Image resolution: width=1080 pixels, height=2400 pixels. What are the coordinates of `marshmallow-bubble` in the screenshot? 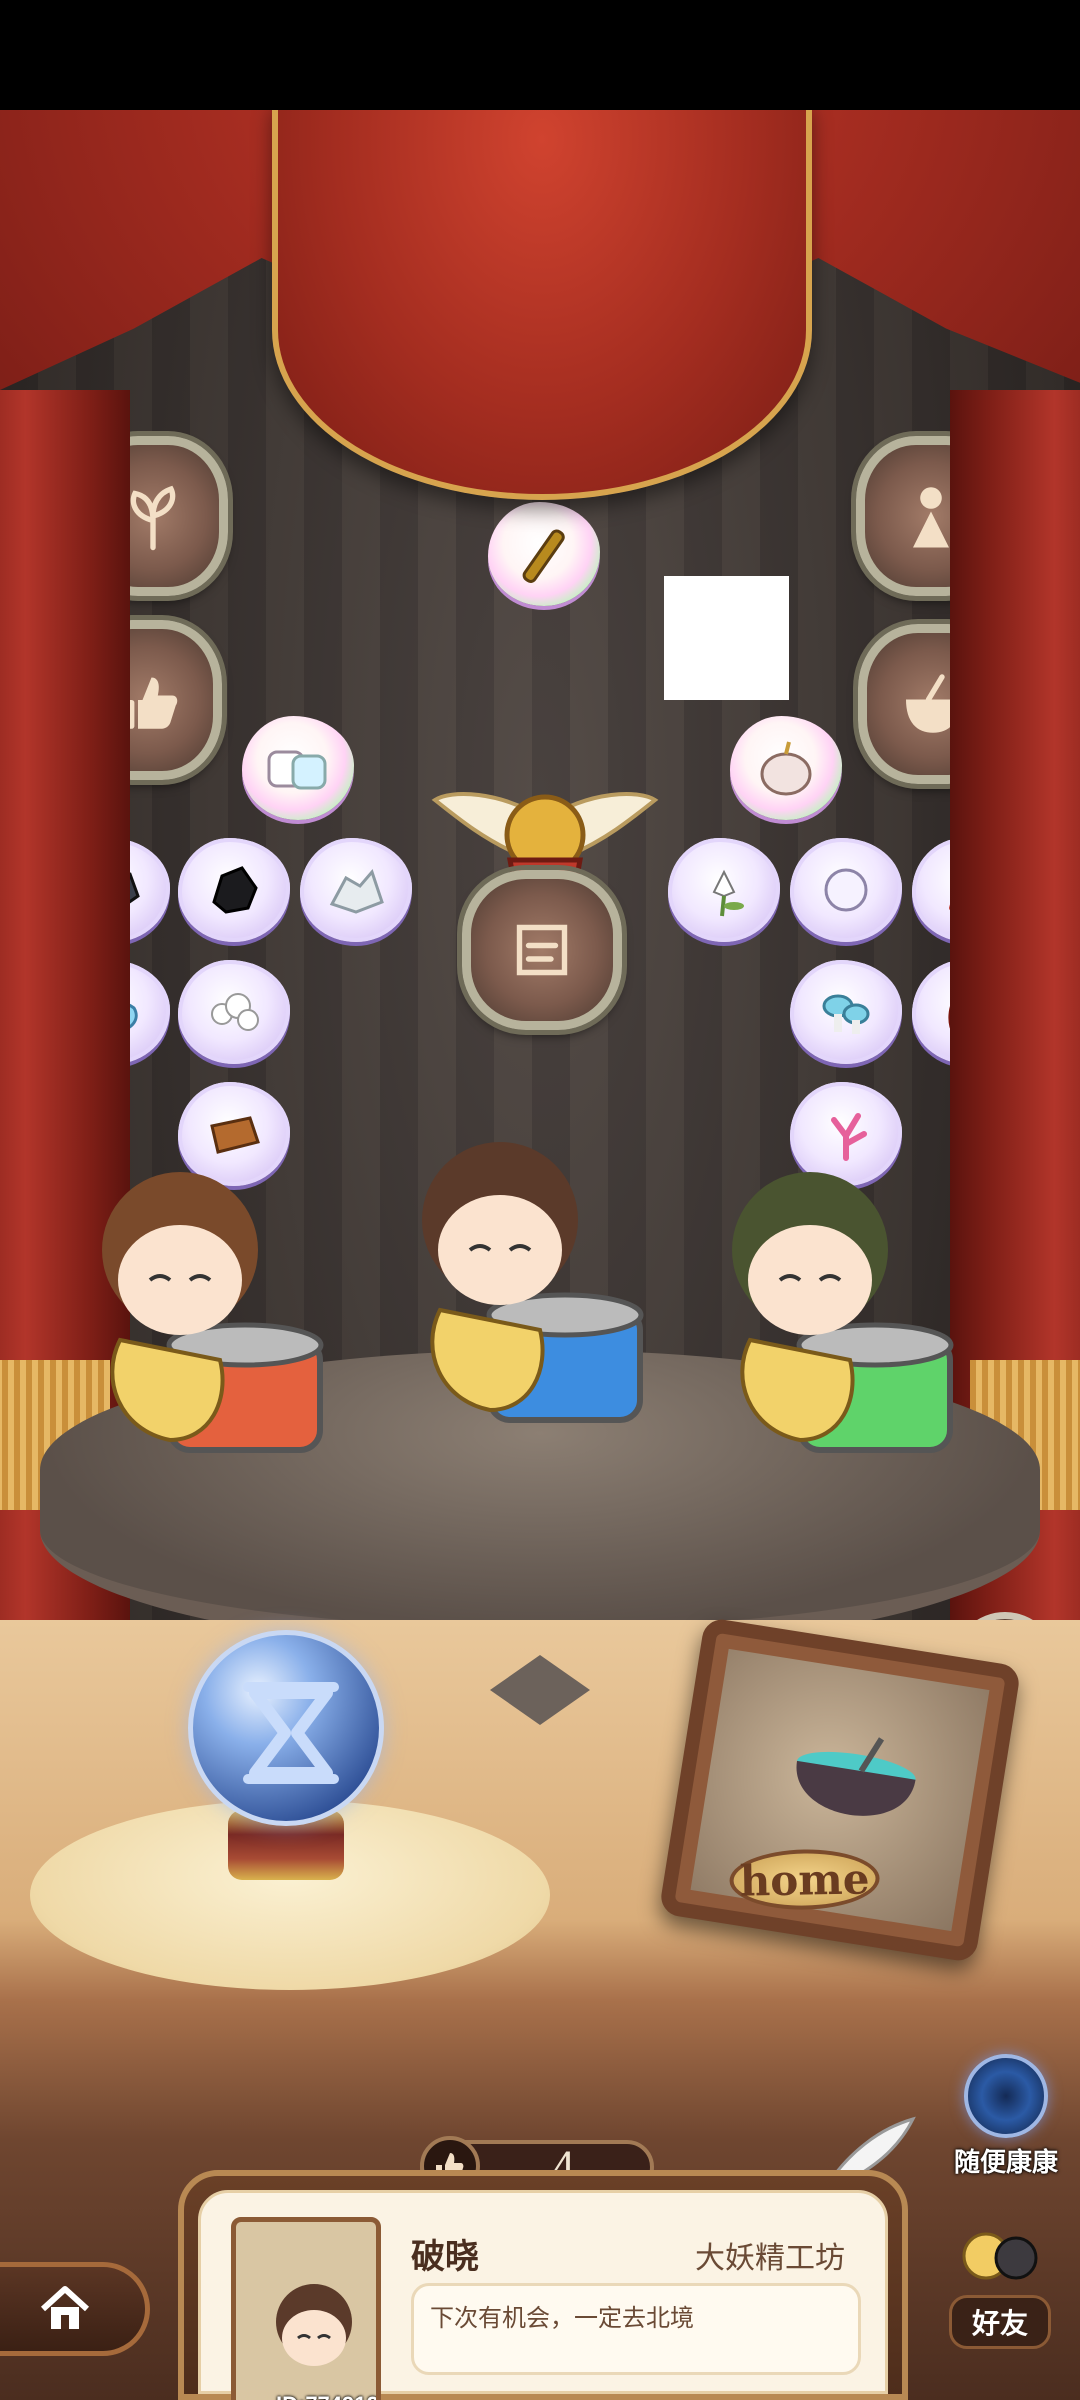 It's located at (298, 768).